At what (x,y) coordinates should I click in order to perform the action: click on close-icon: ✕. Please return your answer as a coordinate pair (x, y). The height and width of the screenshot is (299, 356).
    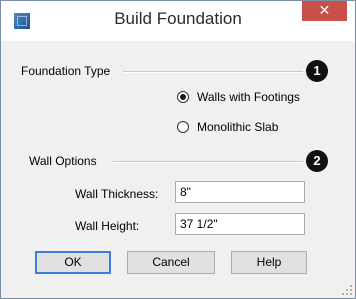
    Looking at the image, I should click on (324, 11).